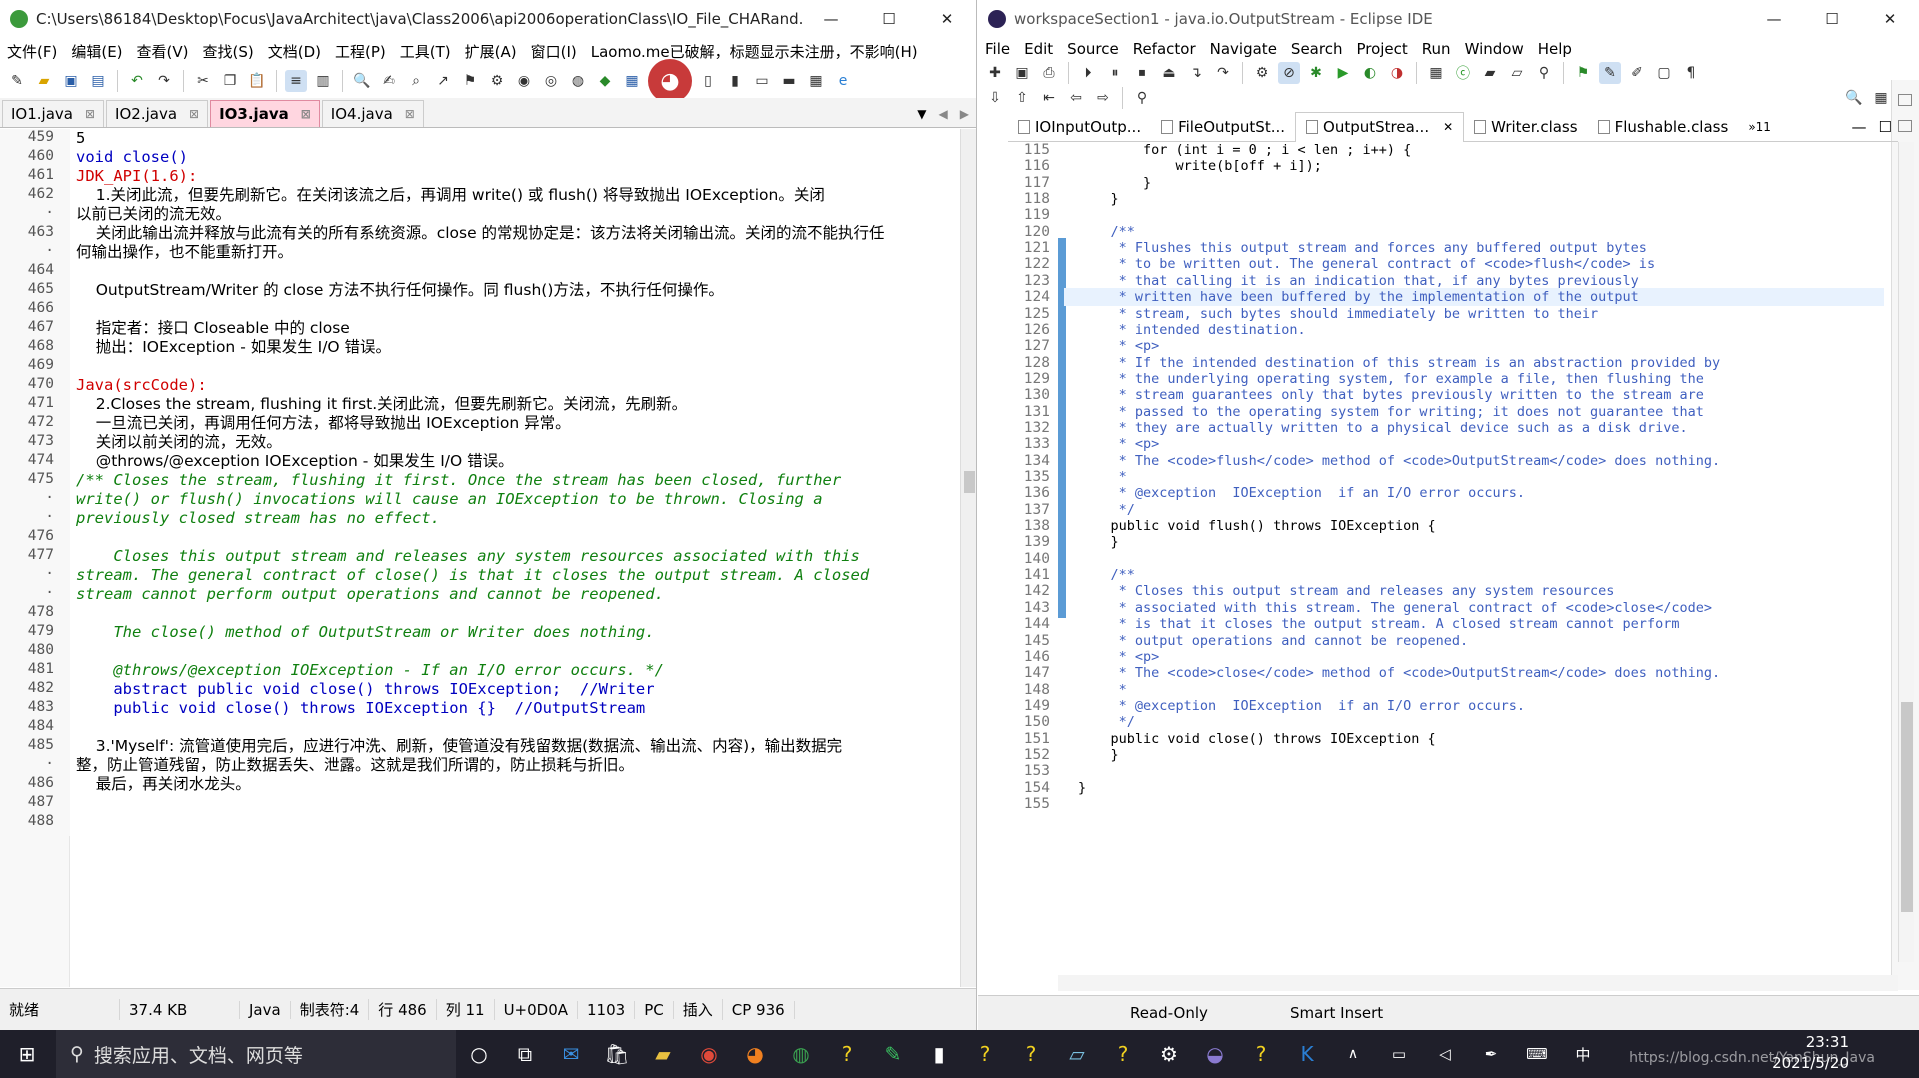  I want to click on show-whitespace-icon: ¶, so click(1691, 73).